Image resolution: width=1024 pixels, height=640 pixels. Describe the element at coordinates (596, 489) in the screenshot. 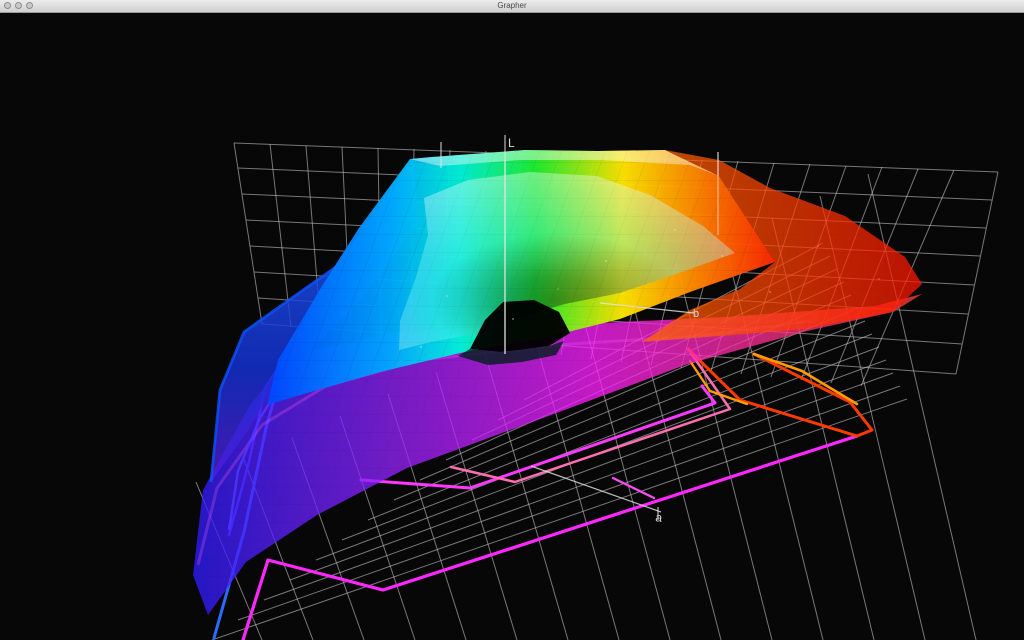

I see `a-axis-line` at that location.